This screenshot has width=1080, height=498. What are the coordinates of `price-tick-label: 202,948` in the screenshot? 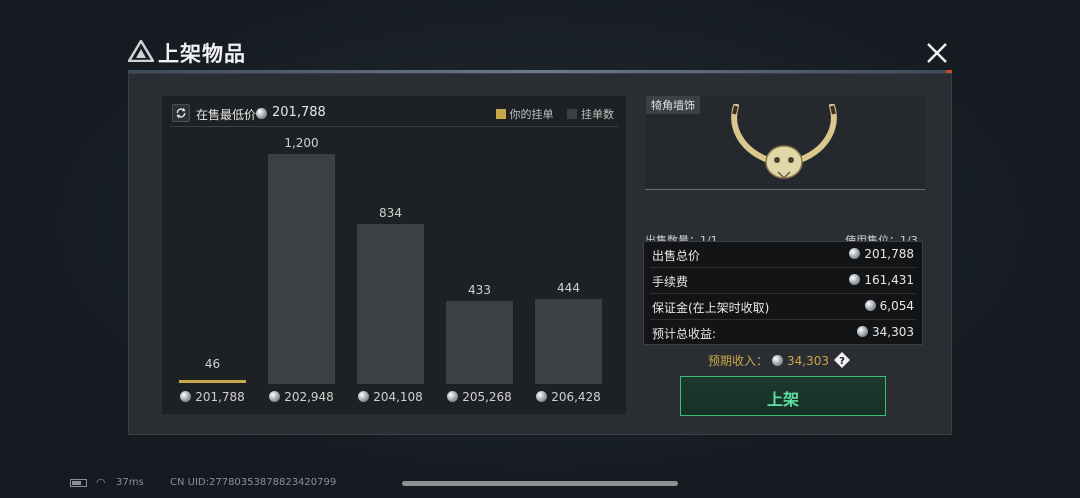 It's located at (302, 397).